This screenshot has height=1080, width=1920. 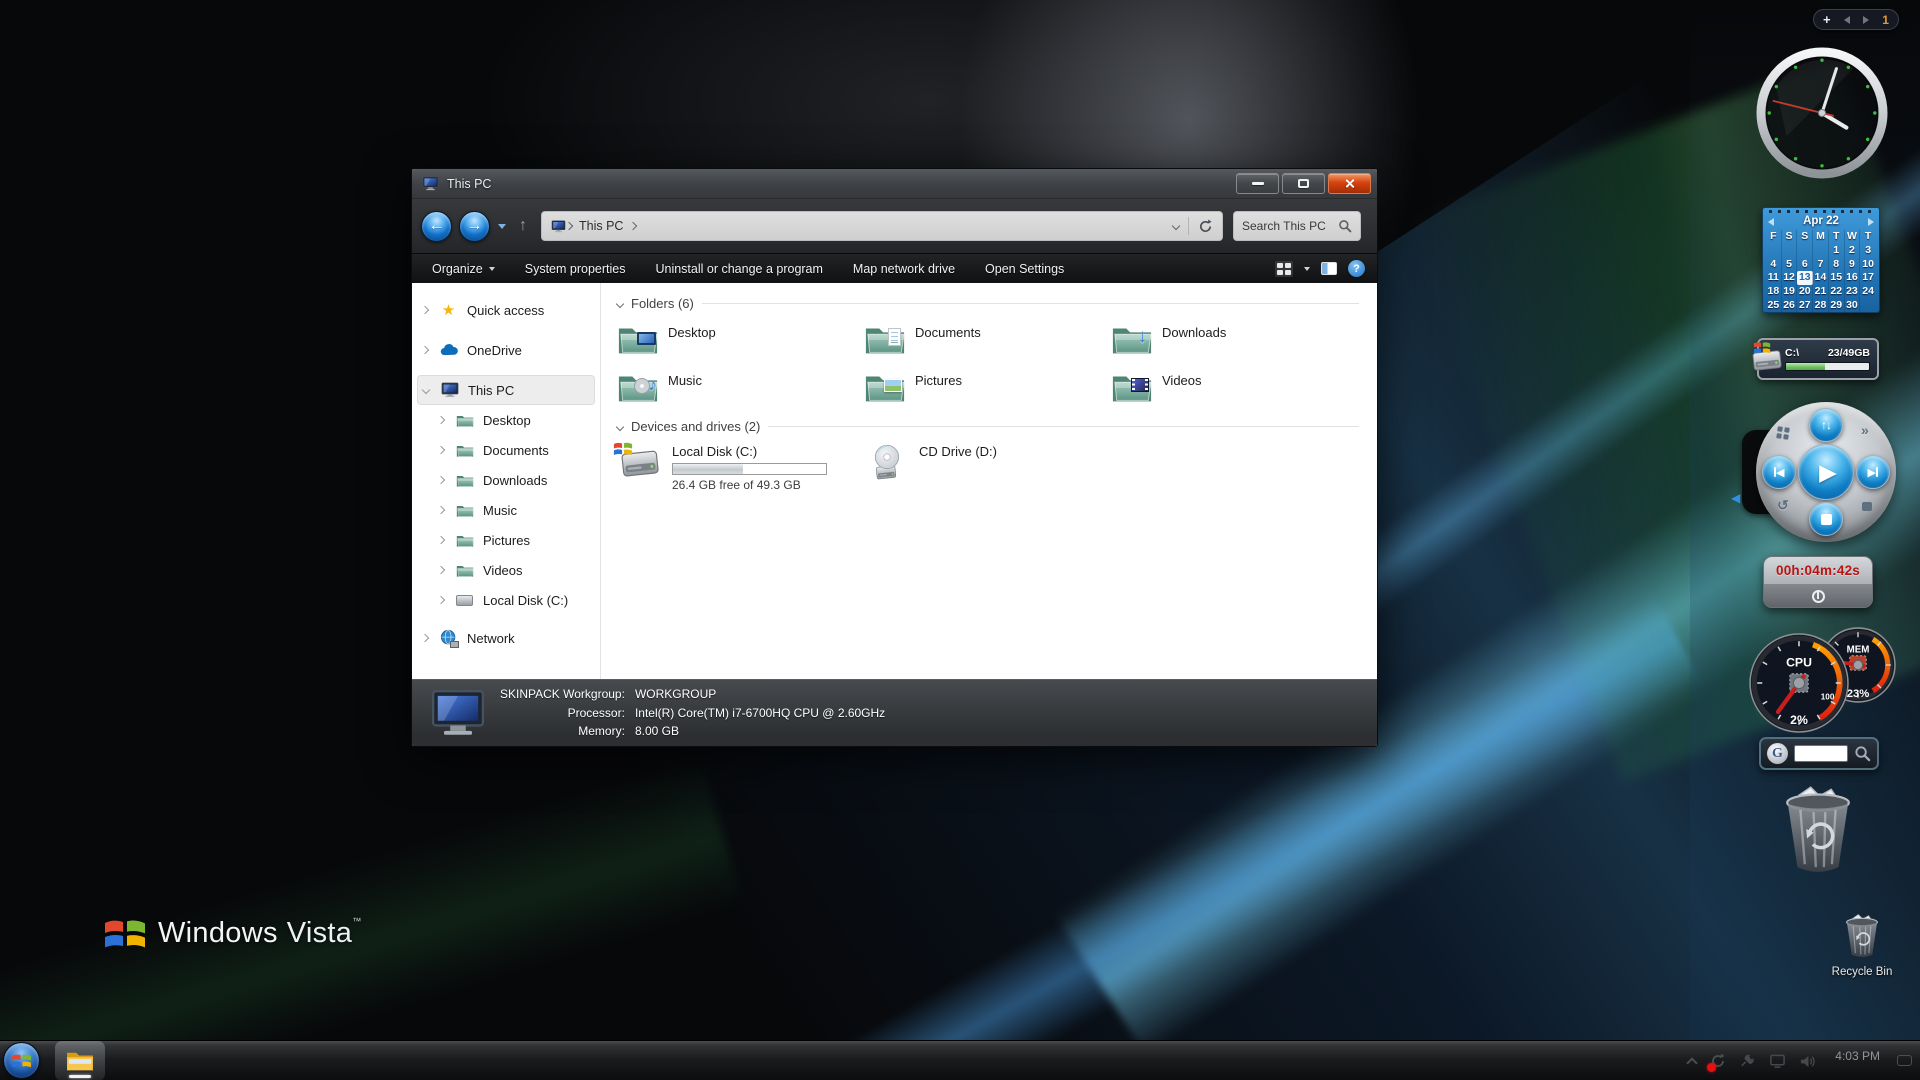 I want to click on title-bar: This PC, so click(x=894, y=184).